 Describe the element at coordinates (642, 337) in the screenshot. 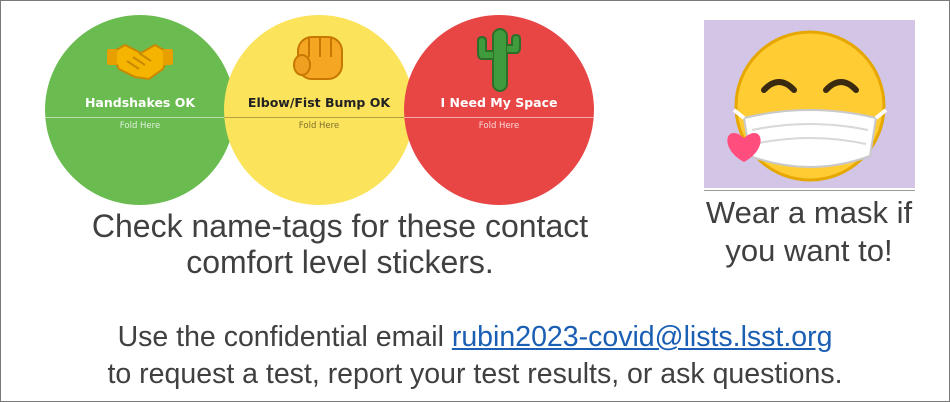

I see `email-link: rubin2023-covid@lists.lsst.org` at that location.